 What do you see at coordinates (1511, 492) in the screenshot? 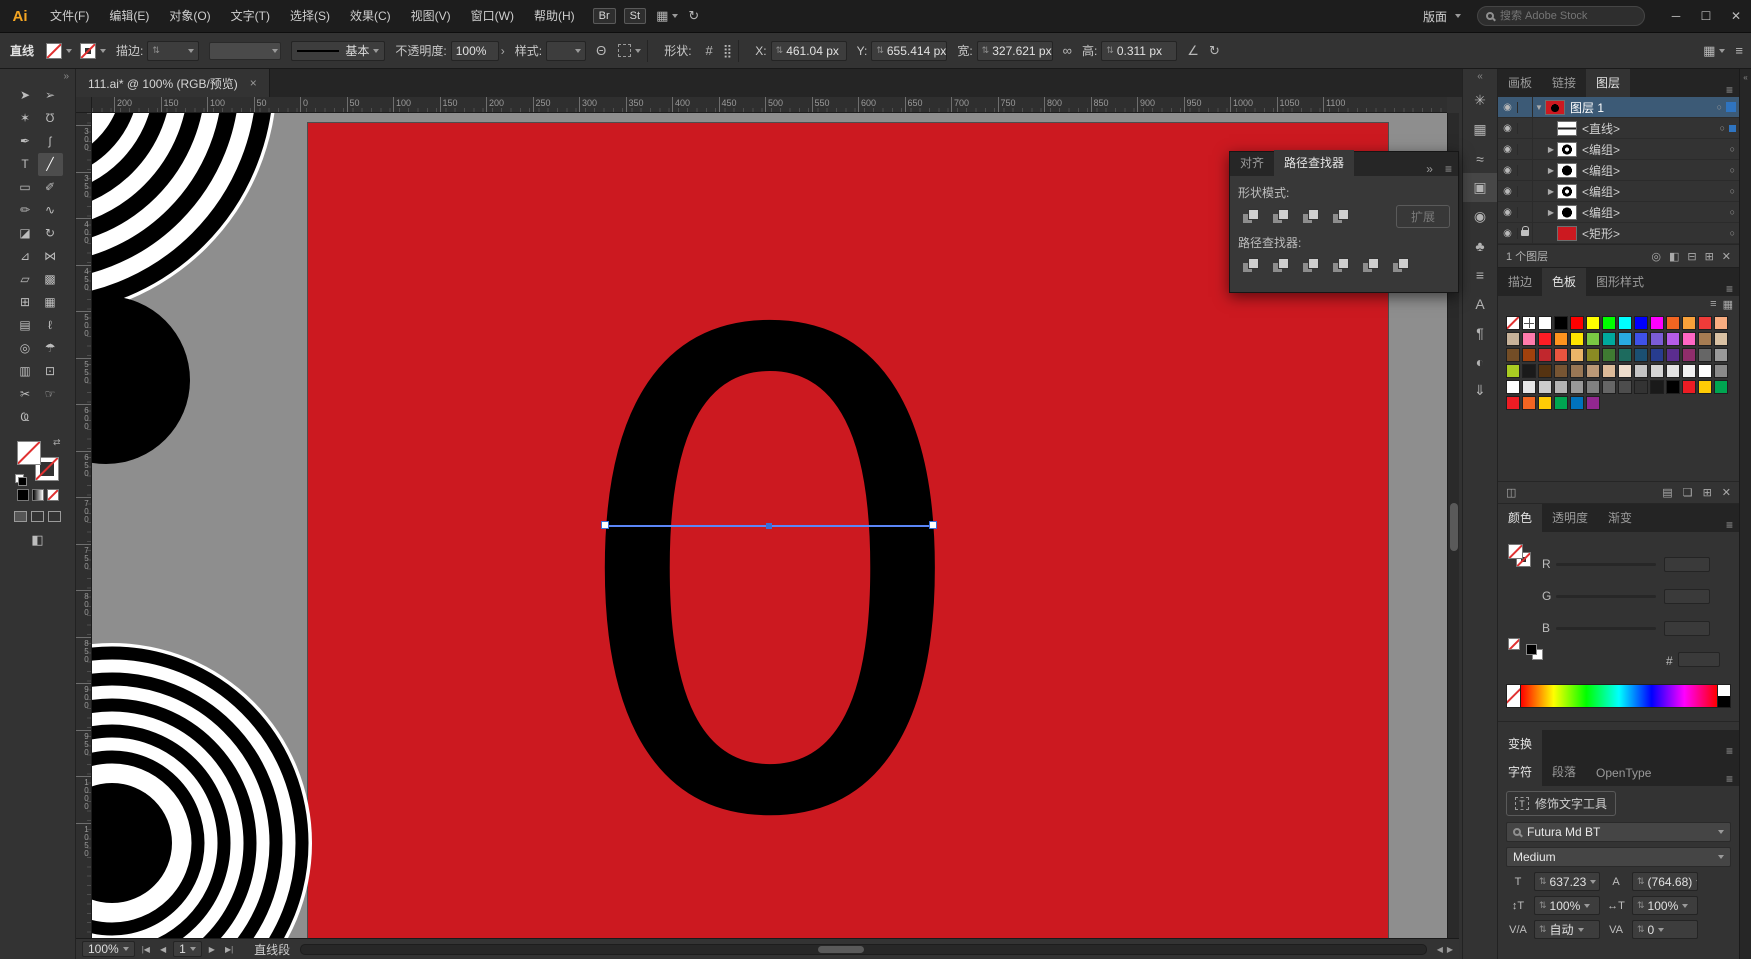
I see `libraries-icon: ◫` at bounding box center [1511, 492].